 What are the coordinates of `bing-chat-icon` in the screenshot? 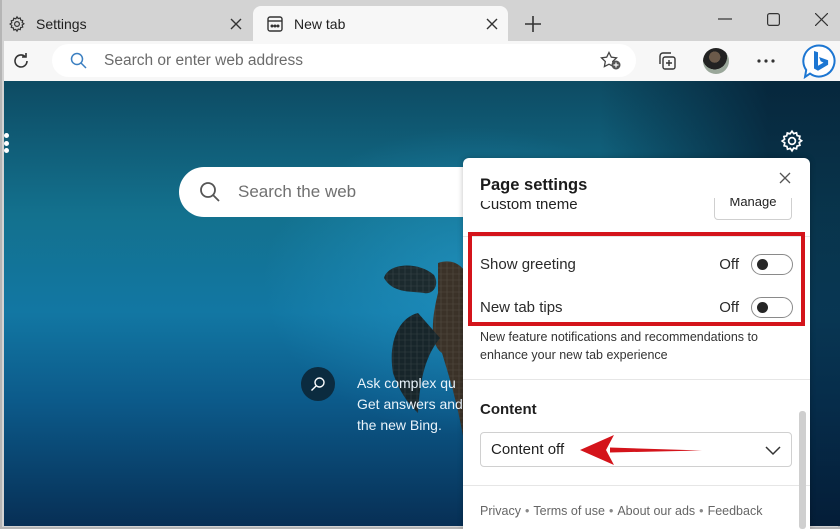 It's located at (819, 61).